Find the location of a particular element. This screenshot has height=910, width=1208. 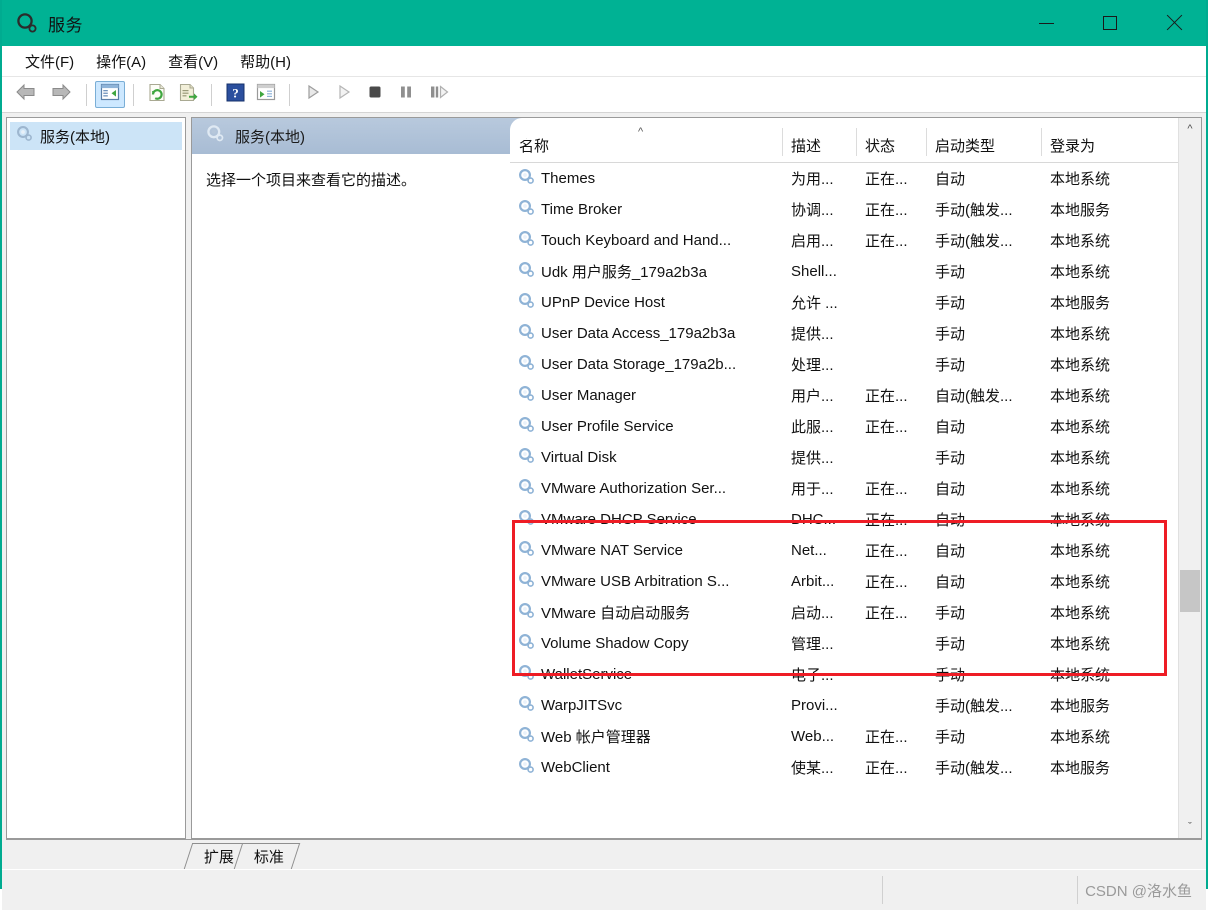

minimize-icon is located at coordinates (1046, 23).